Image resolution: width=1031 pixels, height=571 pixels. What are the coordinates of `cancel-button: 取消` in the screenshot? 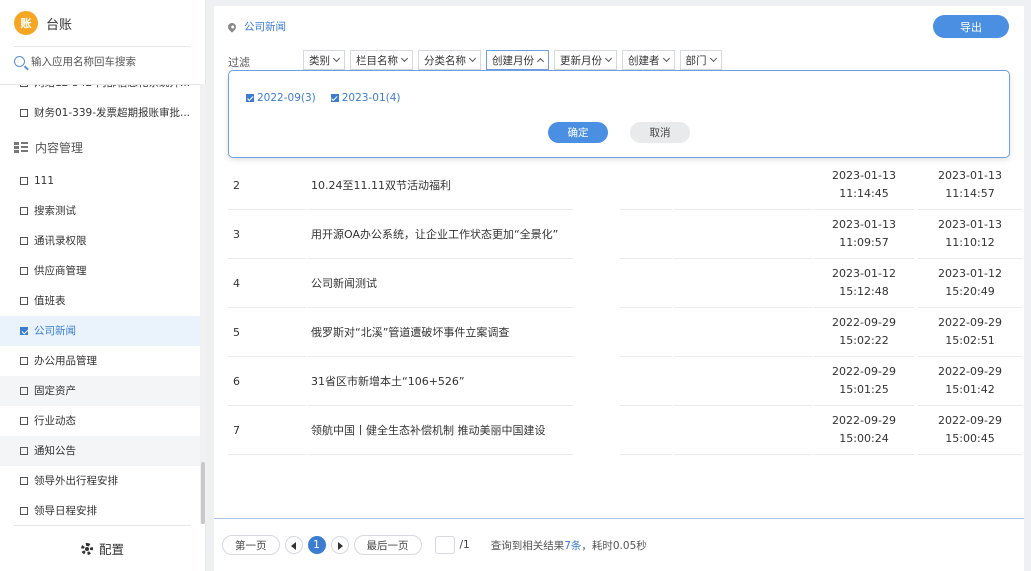 It's located at (660, 132).